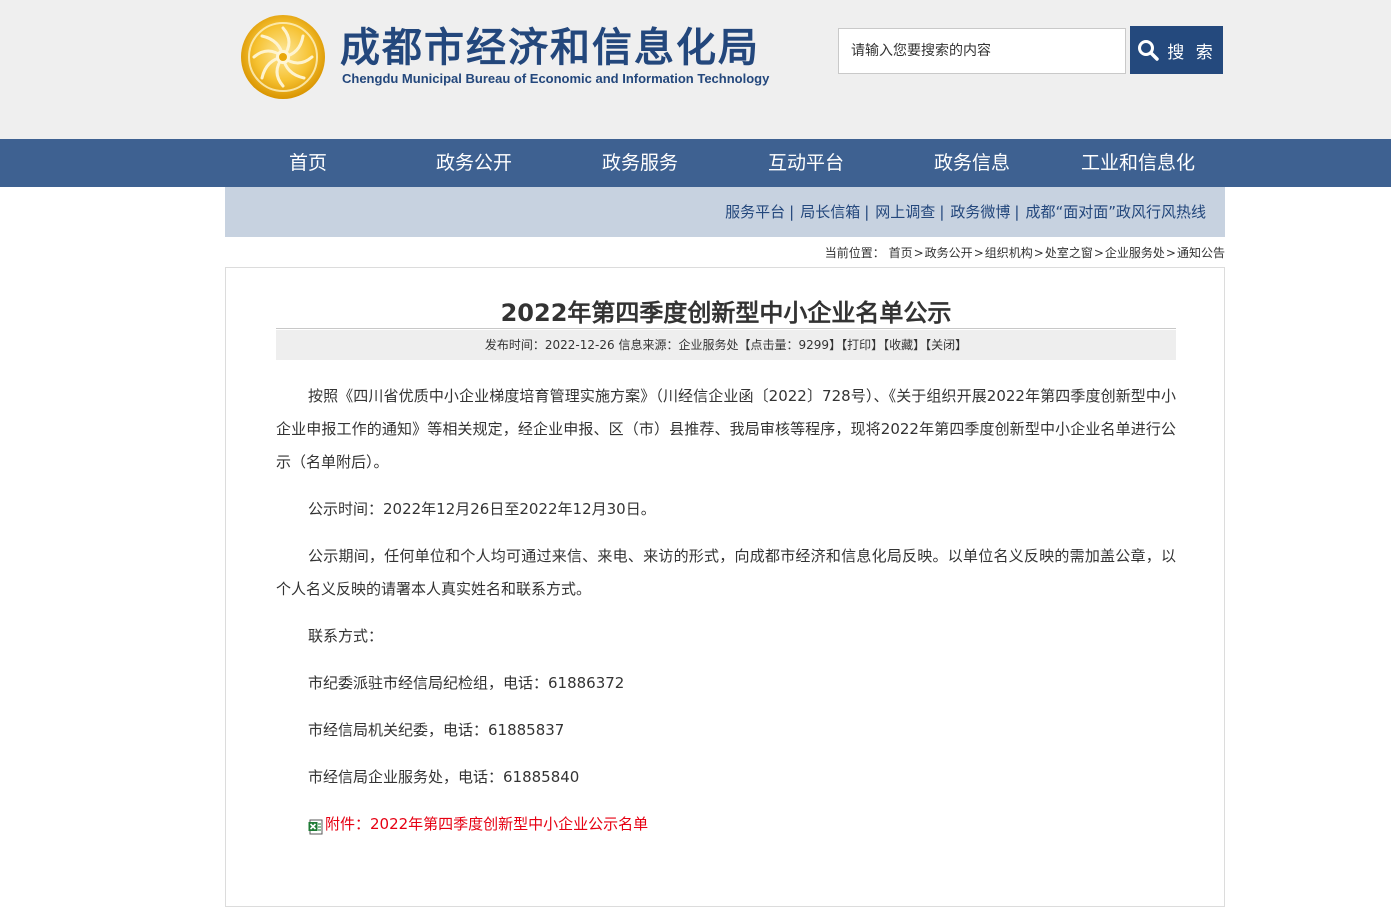 This screenshot has height=907, width=1391. Describe the element at coordinates (1149, 50) in the screenshot. I see `magnifier-icon` at that location.